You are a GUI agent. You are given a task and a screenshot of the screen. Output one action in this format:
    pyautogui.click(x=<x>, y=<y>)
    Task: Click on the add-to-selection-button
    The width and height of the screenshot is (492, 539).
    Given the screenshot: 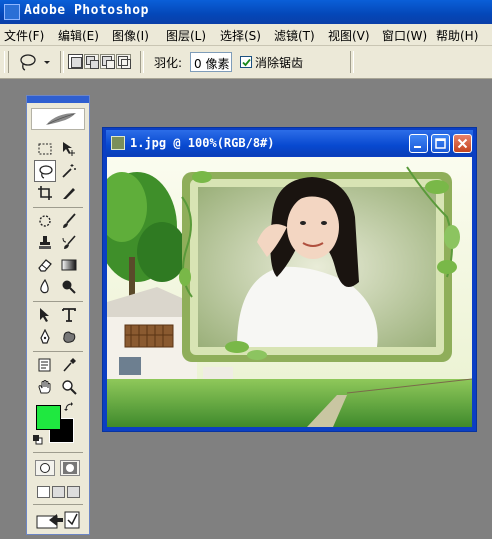 What is the action you would take?
    pyautogui.click(x=91, y=61)
    